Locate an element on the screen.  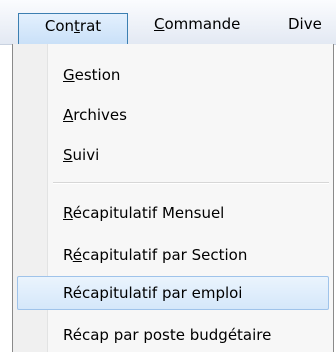
menu-item-recap-poste: Récap par poste budgétaire is located at coordinates (173, 335).